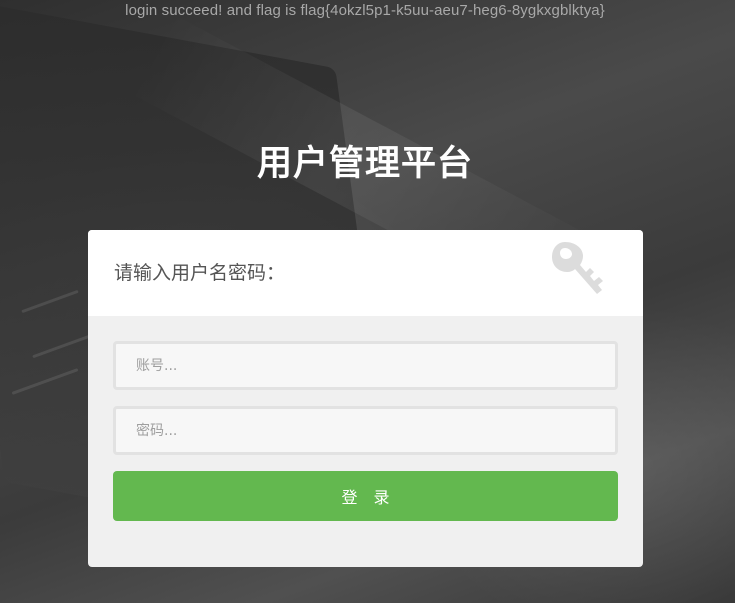 This screenshot has width=735, height=603. Describe the element at coordinates (577, 268) in the screenshot. I see `key-icon` at that location.